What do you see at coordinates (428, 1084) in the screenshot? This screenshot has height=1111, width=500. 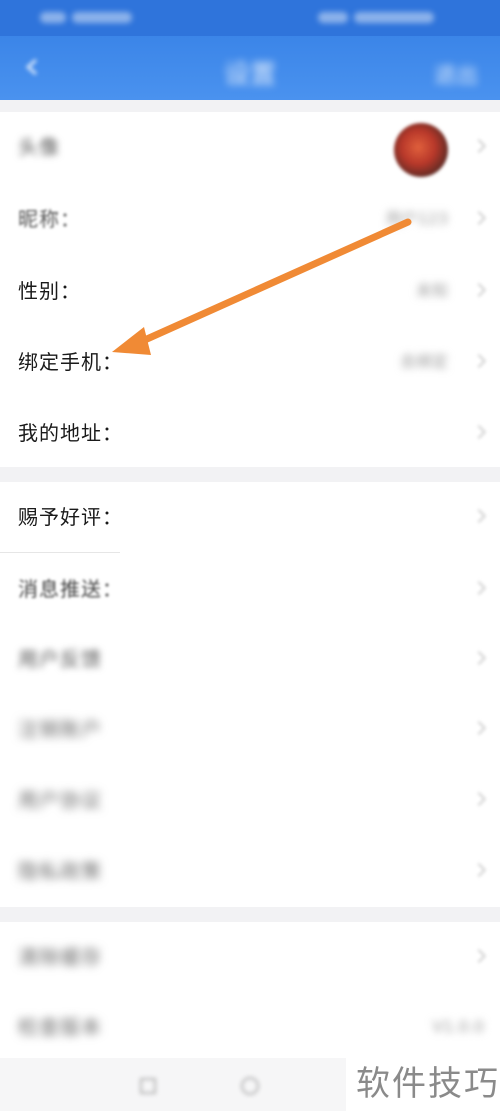 I see `watermark-text: 软件技巧` at bounding box center [428, 1084].